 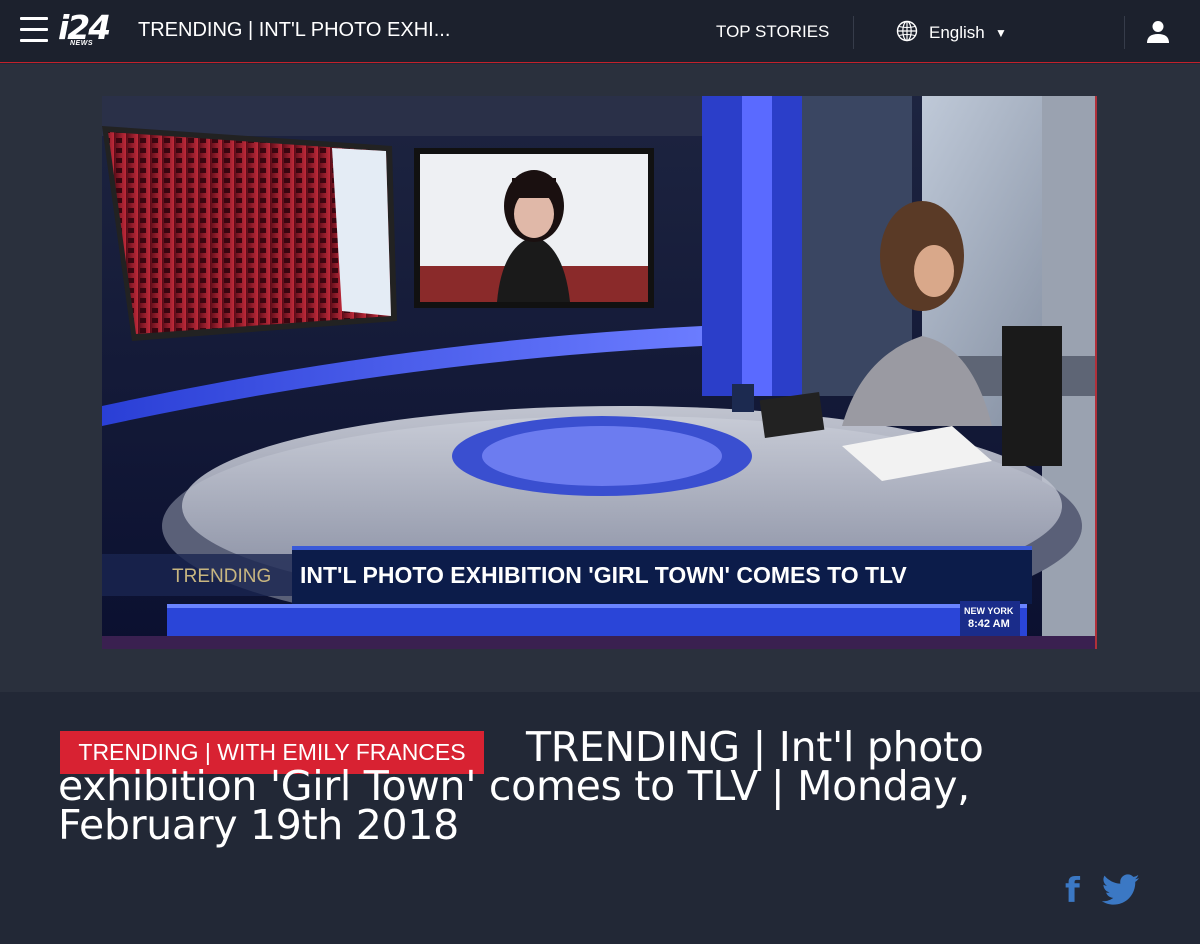 I want to click on facebook-glyph: f, so click(x=1073, y=889).